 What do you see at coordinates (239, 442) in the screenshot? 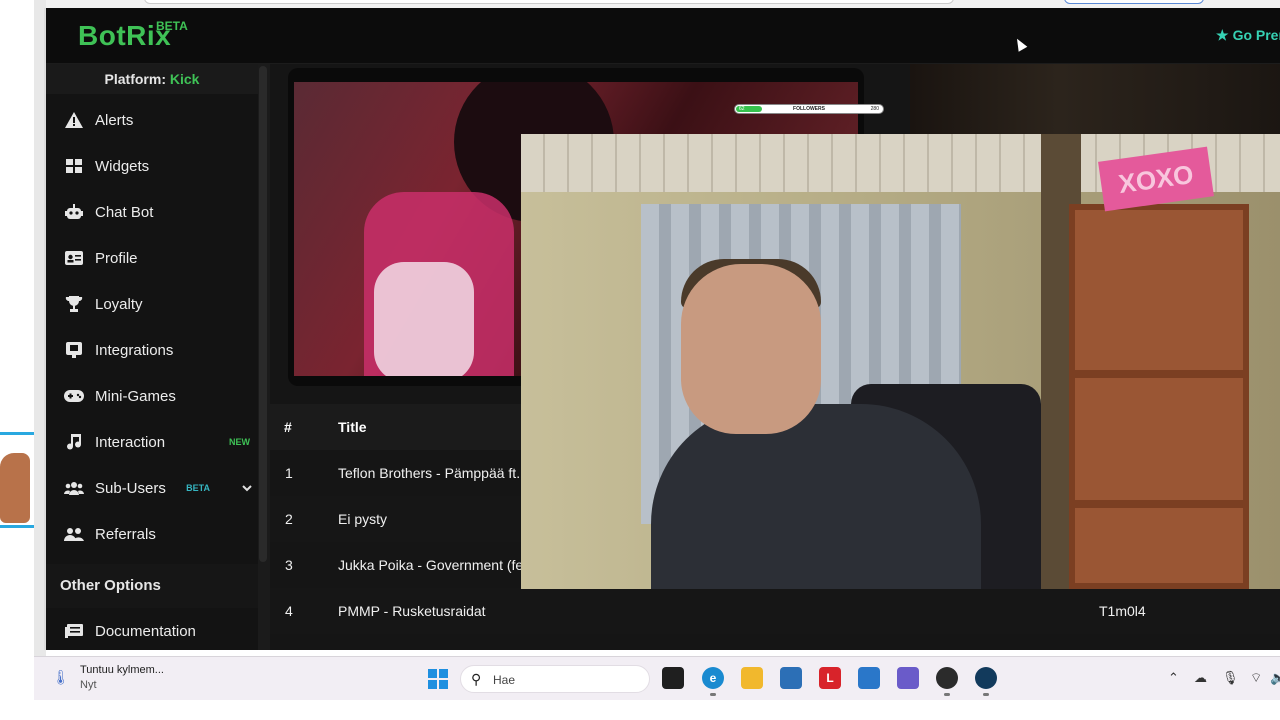
I see `new-badge: NEW` at bounding box center [239, 442].